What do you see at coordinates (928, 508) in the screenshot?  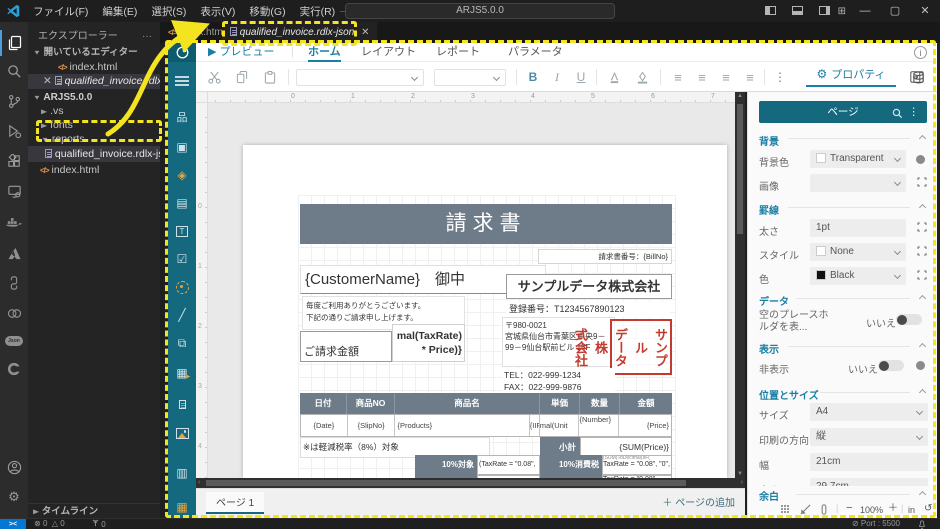 I see `reset-zoom-icon: ↺` at bounding box center [928, 508].